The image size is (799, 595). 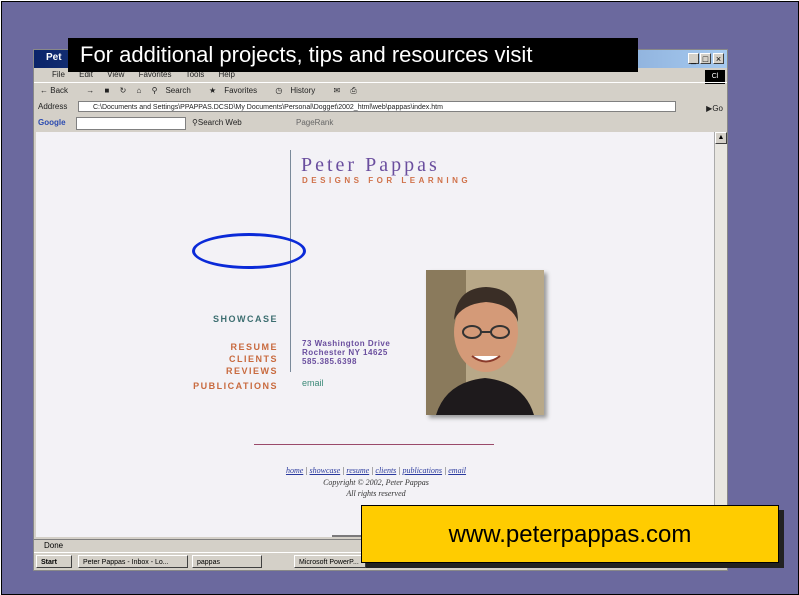 What do you see at coordinates (345, 352) in the screenshot?
I see `address-line-2: Rochester NY 14625` at bounding box center [345, 352].